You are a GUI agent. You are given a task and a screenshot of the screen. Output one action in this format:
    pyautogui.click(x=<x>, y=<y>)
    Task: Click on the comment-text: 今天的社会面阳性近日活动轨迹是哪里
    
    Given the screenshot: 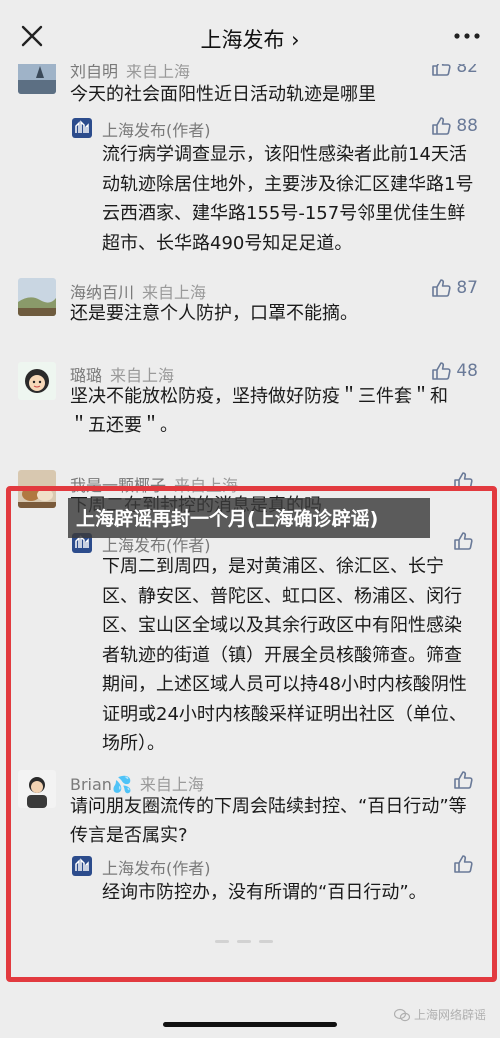 What is the action you would take?
    pyautogui.click(x=223, y=94)
    